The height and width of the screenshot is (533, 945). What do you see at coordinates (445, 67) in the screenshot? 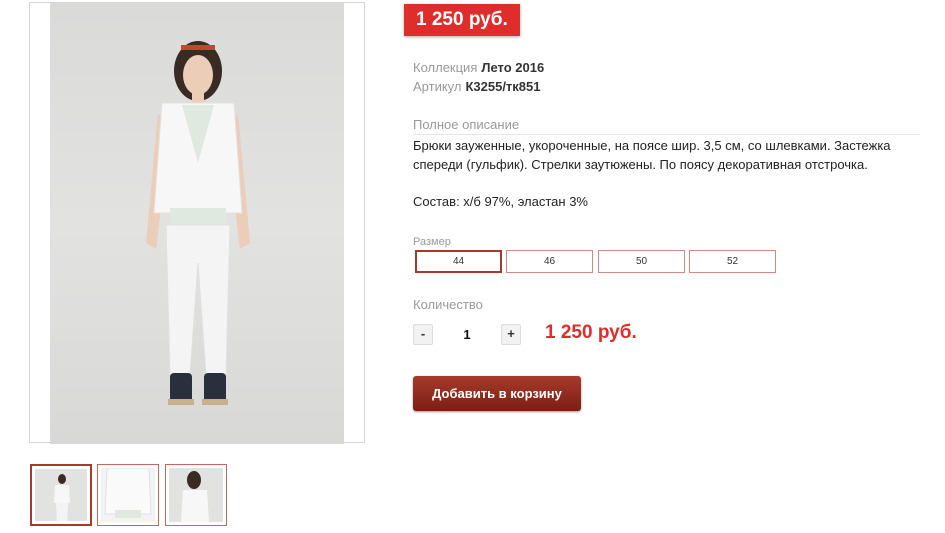
I see `collection-label: Коллекция` at bounding box center [445, 67].